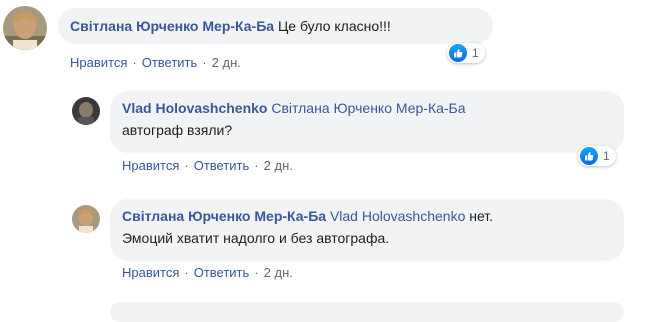 This screenshot has width=665, height=322. What do you see at coordinates (177, 130) in the screenshot?
I see `comment-text: автограф взяли?` at bounding box center [177, 130].